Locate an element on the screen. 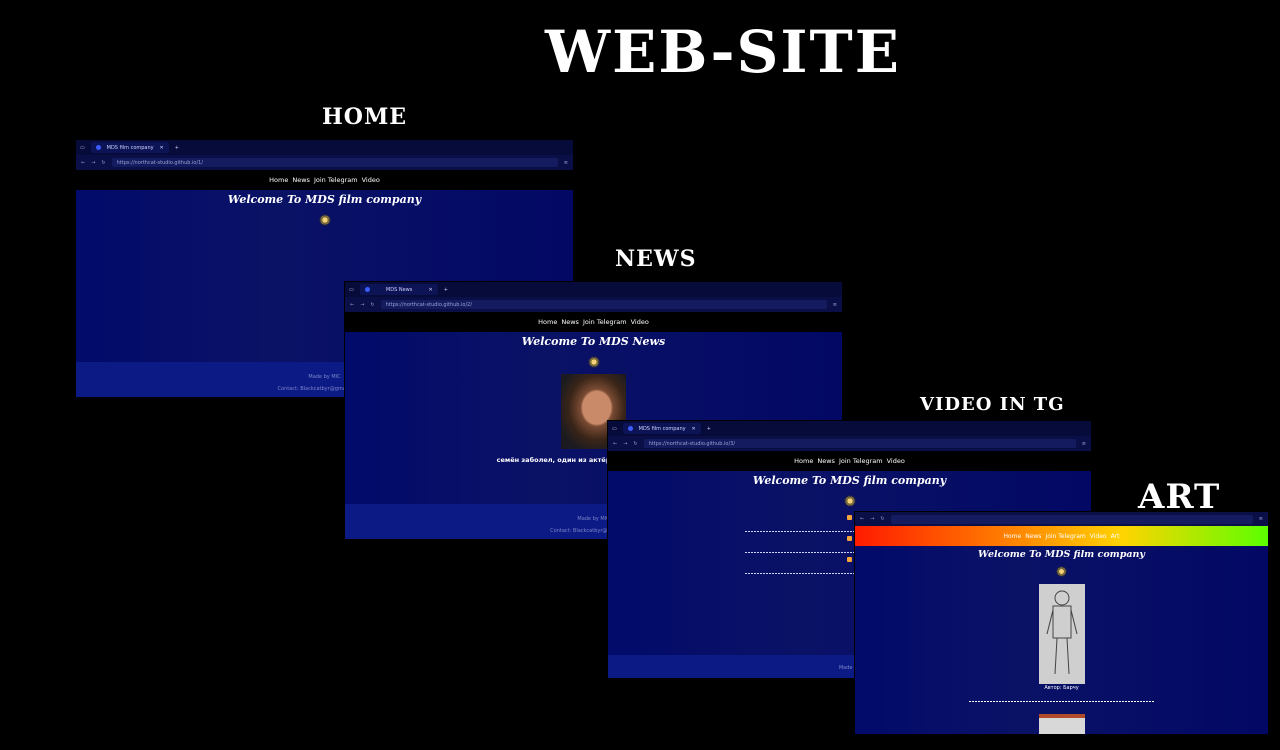  site-navbar: Home News Join Telegram Video Art is located at coordinates (1061, 536).